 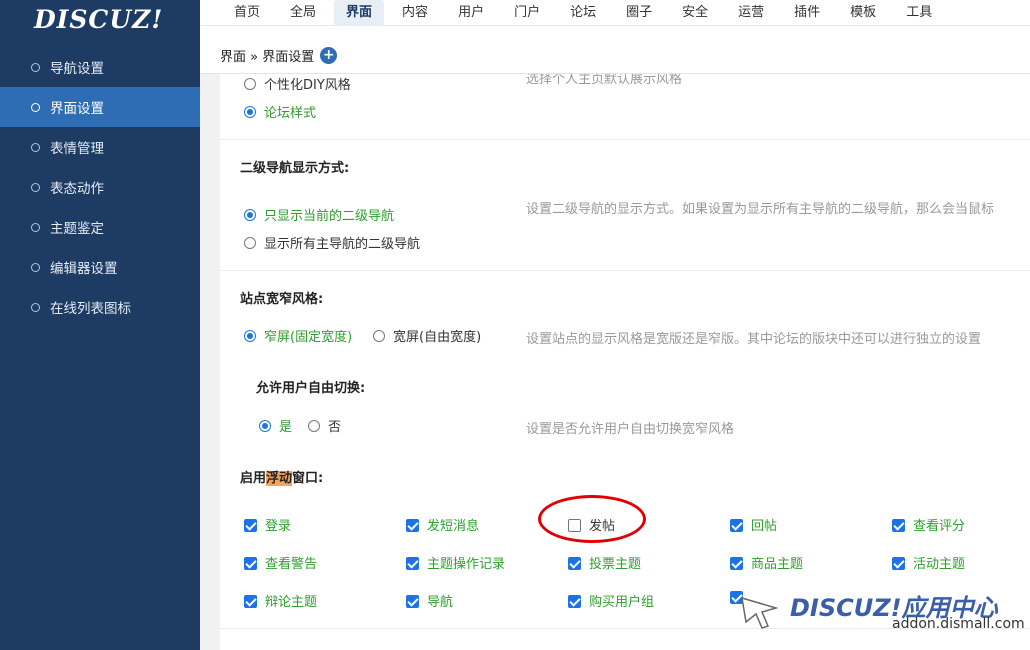 What do you see at coordinates (298, 335) in the screenshot?
I see `width-option-narrow: 窄屏(固定宽度)` at bounding box center [298, 335].